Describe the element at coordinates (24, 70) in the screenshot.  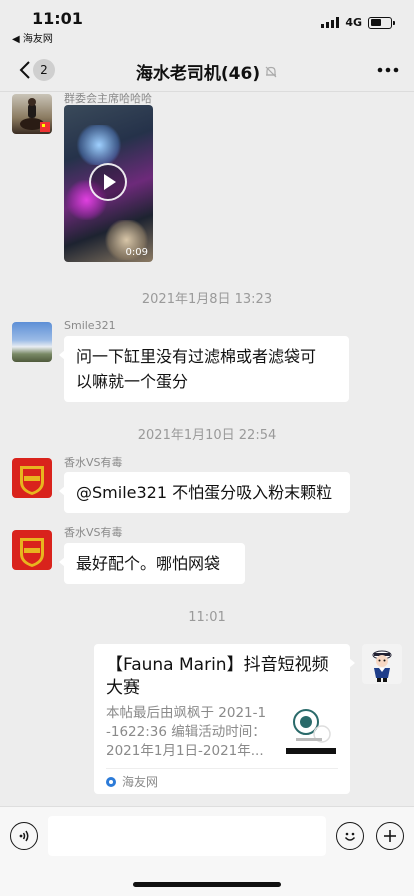
I see `chevron-left-icon` at that location.